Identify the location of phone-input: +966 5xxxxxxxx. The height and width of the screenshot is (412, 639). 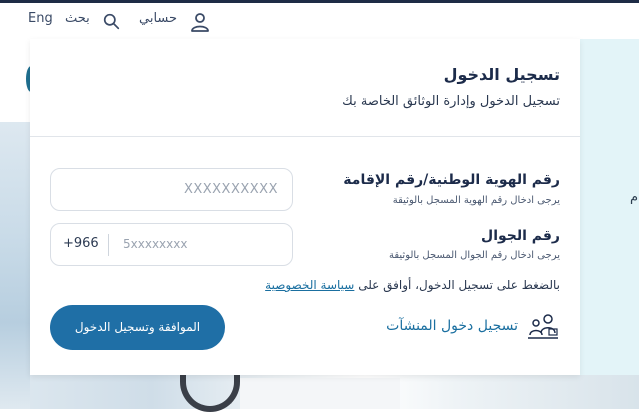
(171, 244).